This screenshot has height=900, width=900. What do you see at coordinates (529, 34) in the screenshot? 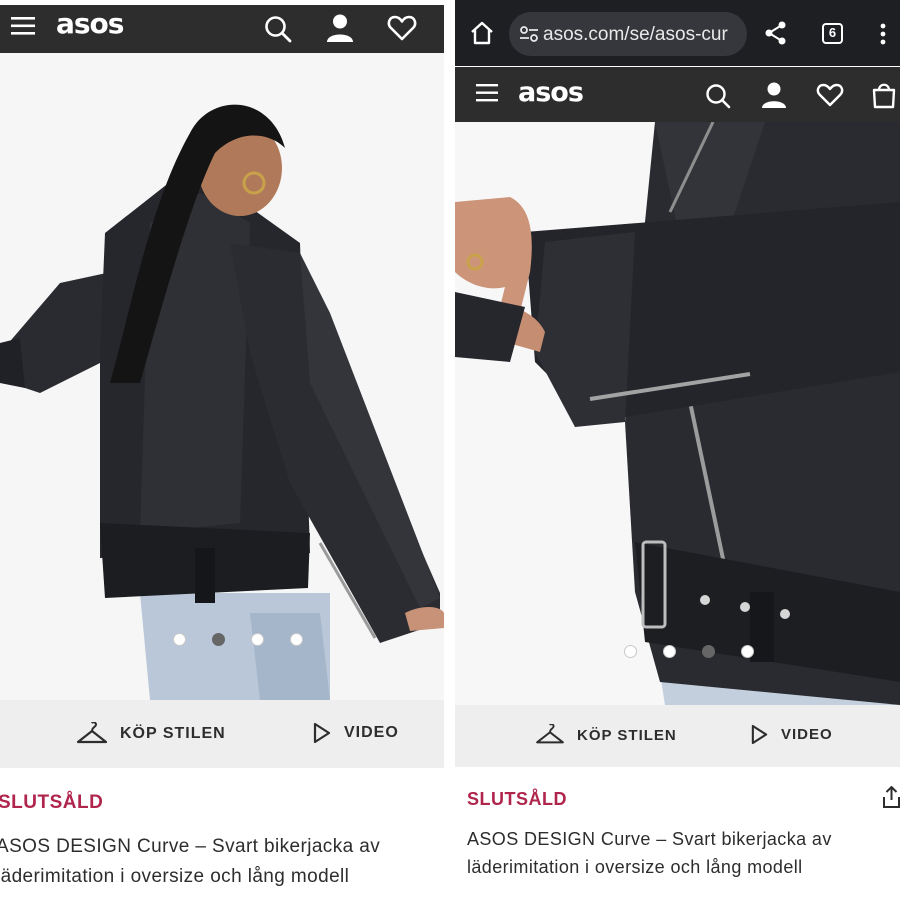
I see `site-settings-icon` at bounding box center [529, 34].